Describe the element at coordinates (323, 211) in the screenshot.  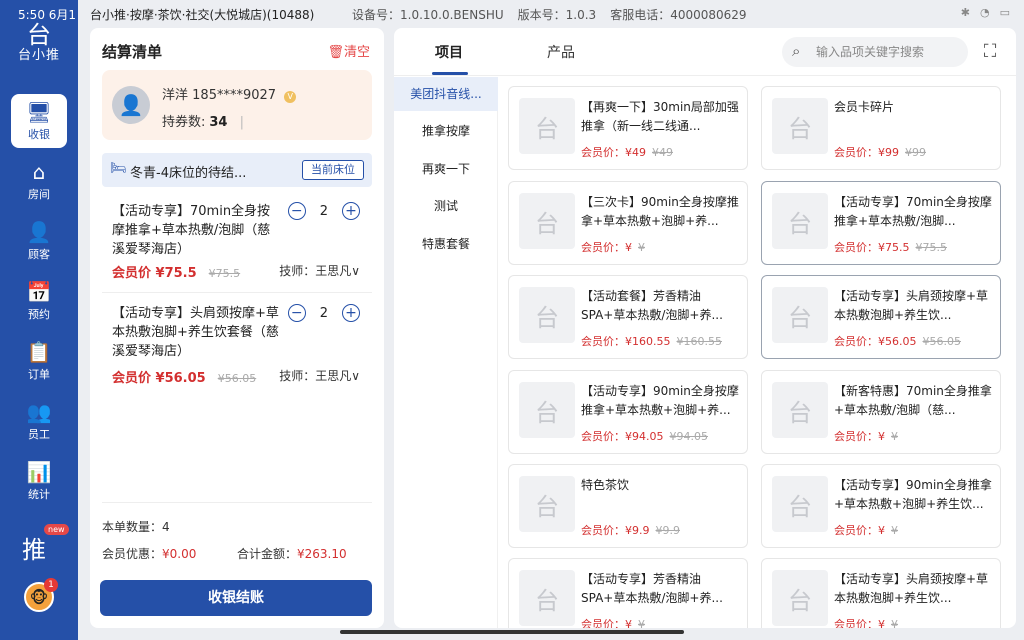
I see `quantity-value: 2` at that location.